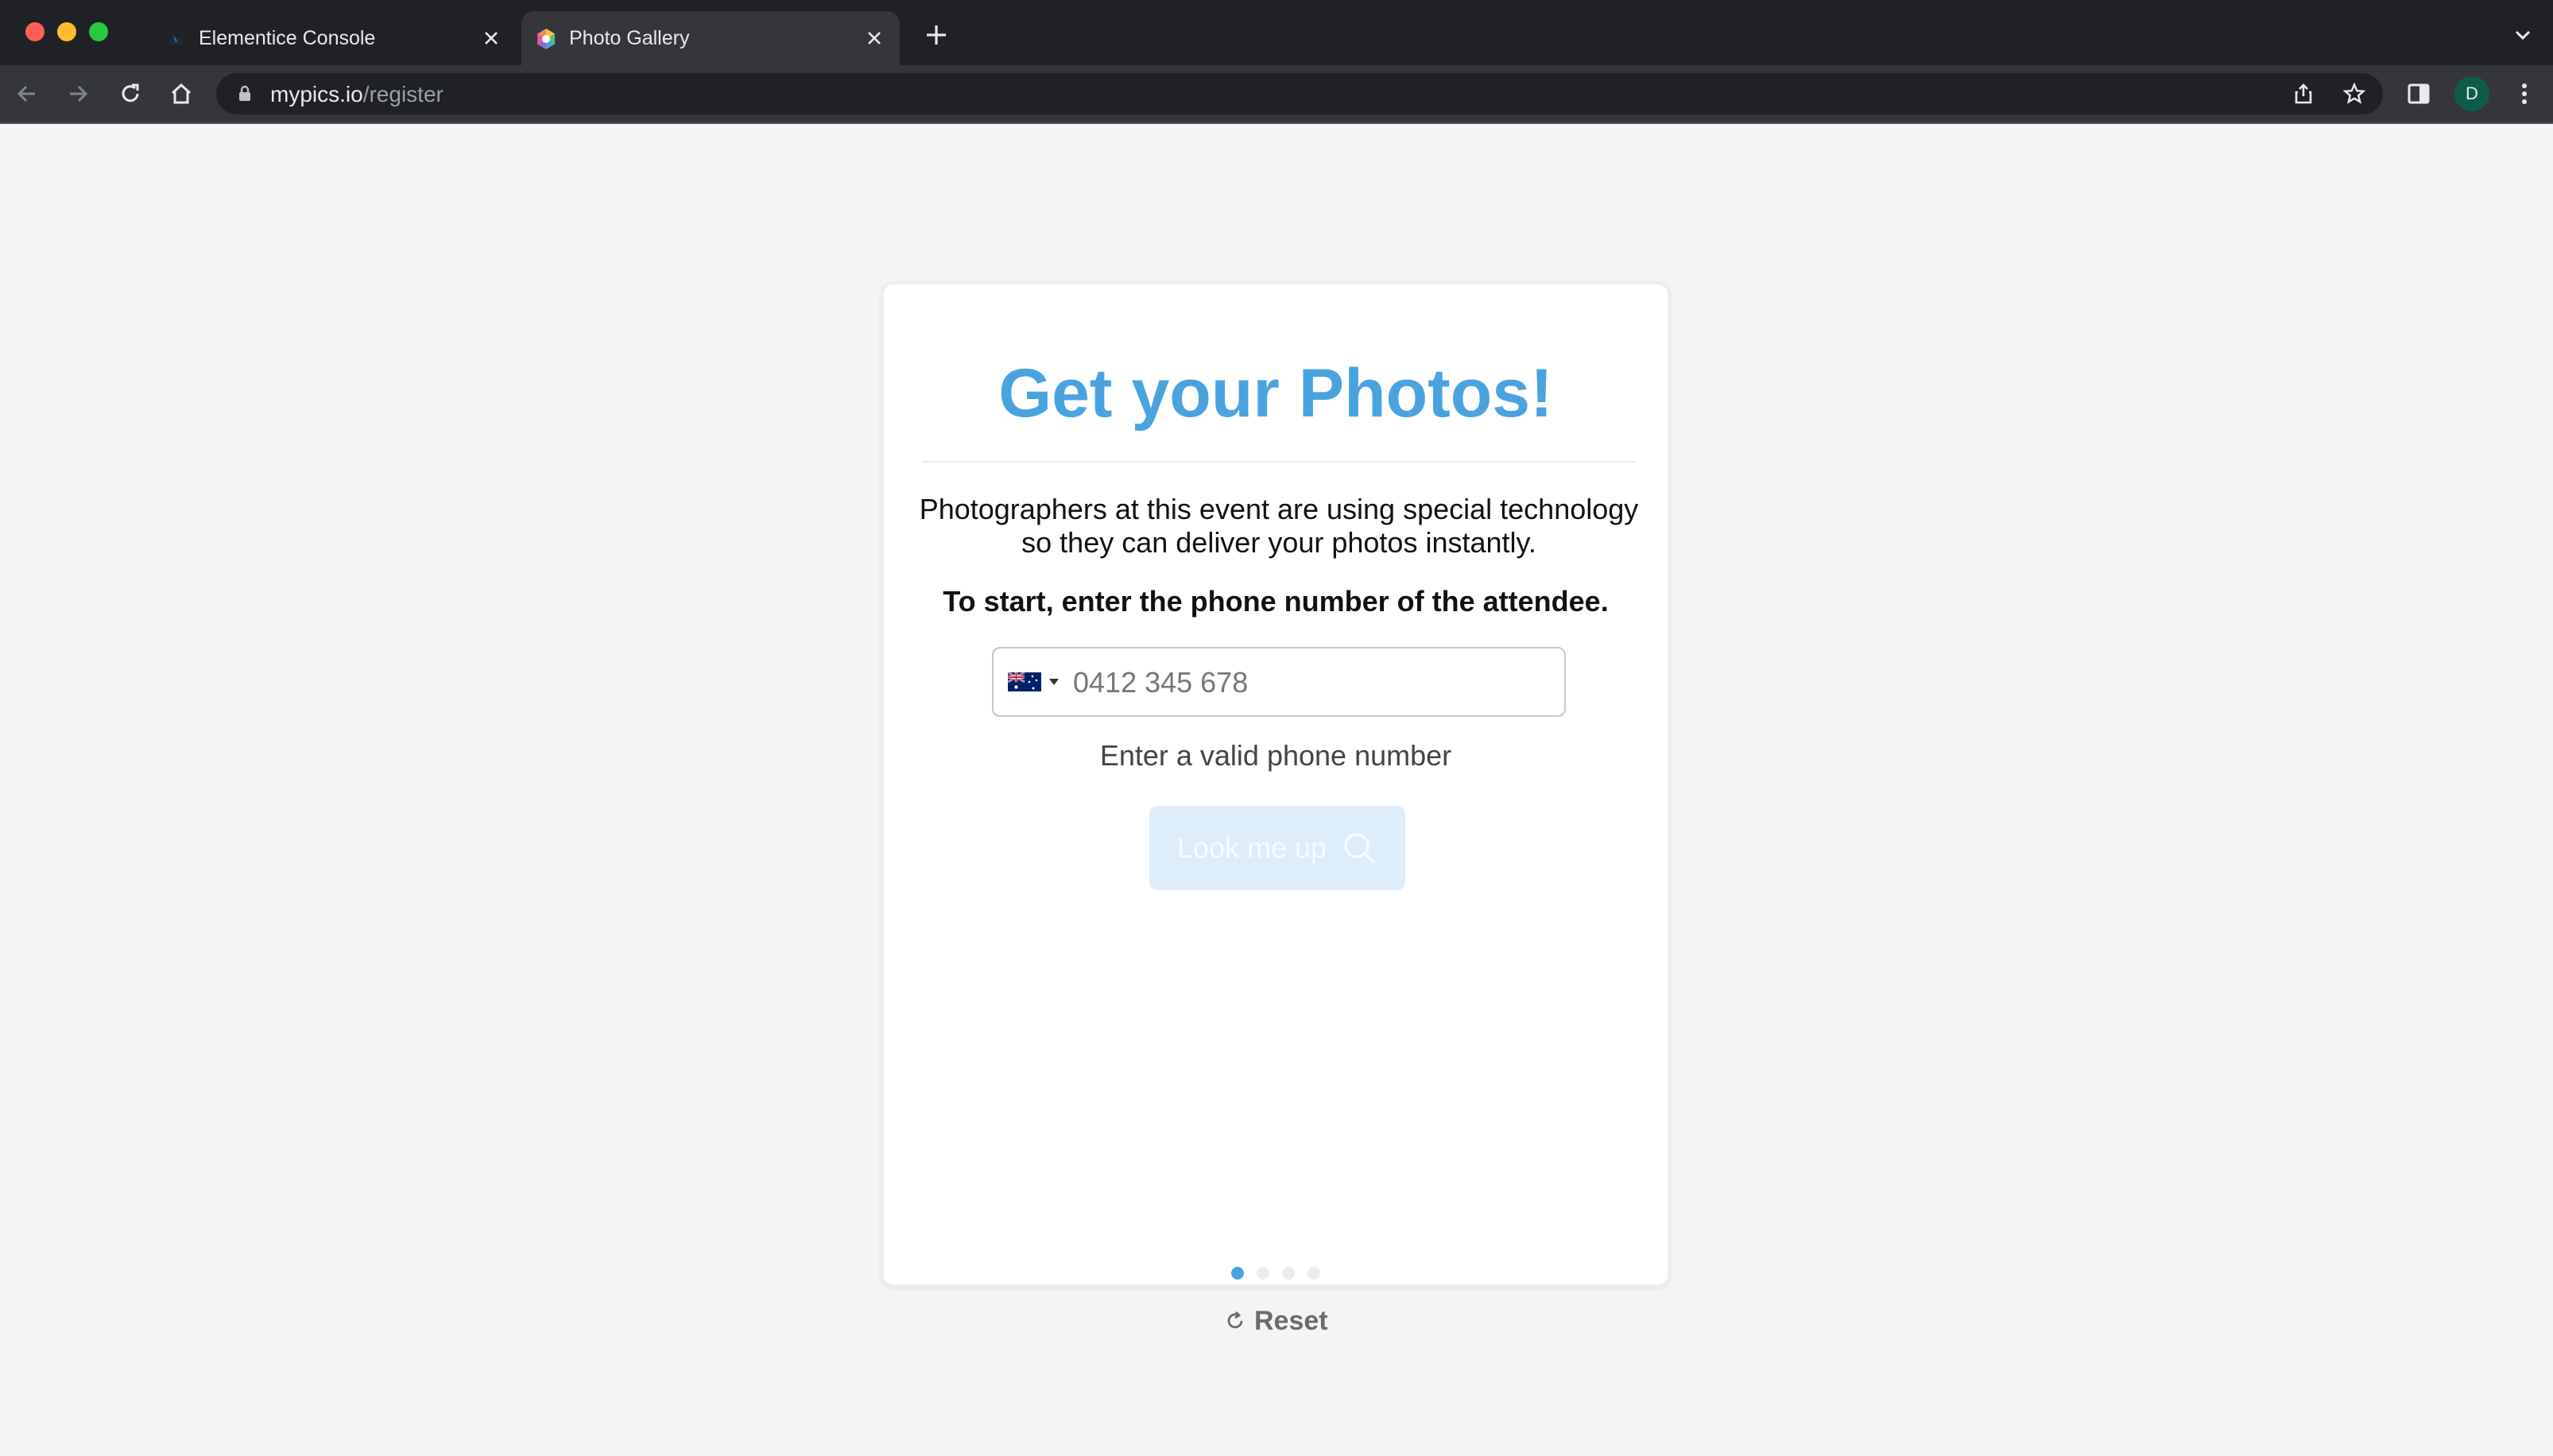 The image size is (2553, 1456). I want to click on bookmark-star-icon, so click(2354, 94).